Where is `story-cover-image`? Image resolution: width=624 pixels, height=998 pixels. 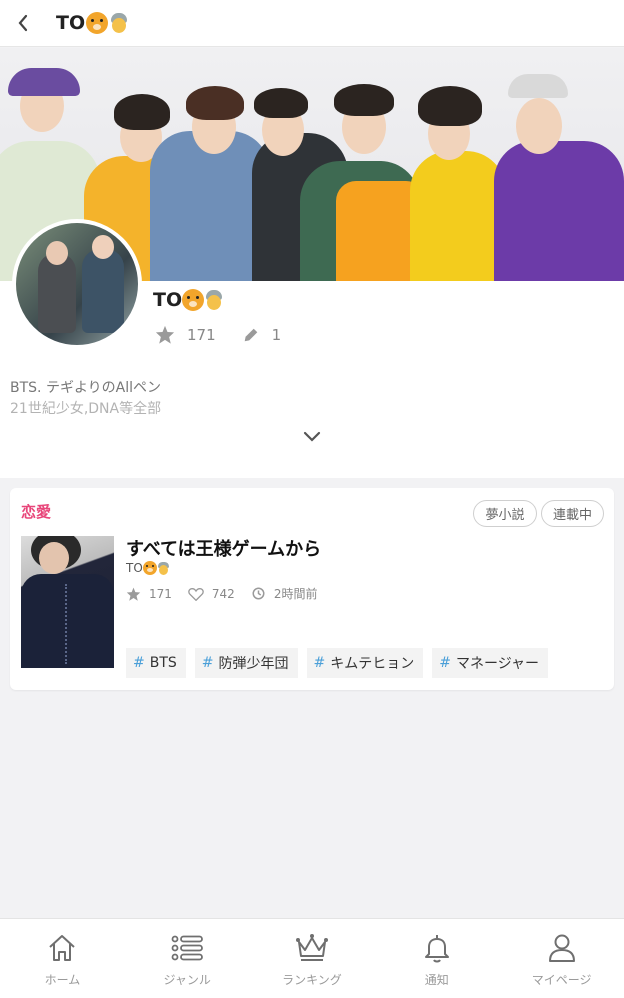
story-cover-image is located at coordinates (67, 602).